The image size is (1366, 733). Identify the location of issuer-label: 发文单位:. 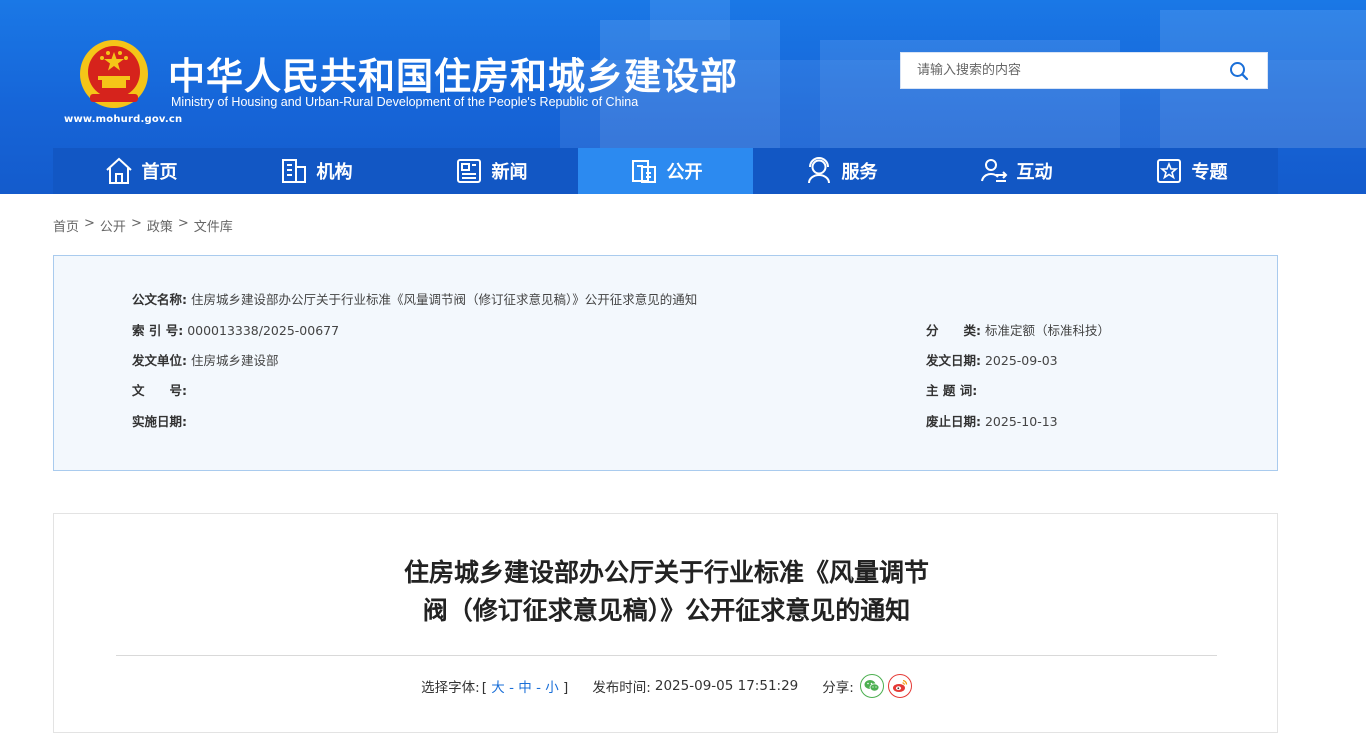
(159, 360).